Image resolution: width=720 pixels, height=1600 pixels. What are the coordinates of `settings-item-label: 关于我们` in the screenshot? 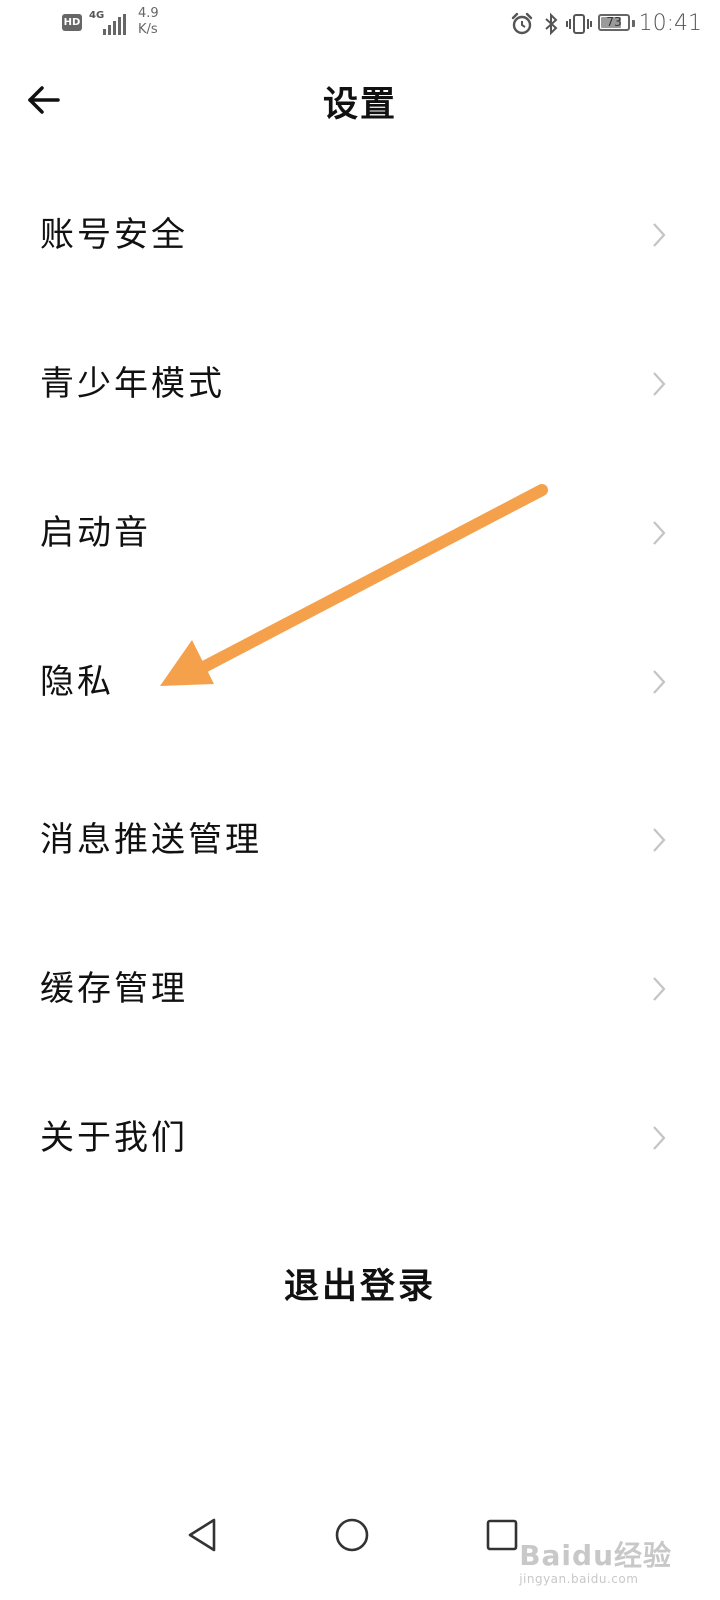 It's located at (114, 1138).